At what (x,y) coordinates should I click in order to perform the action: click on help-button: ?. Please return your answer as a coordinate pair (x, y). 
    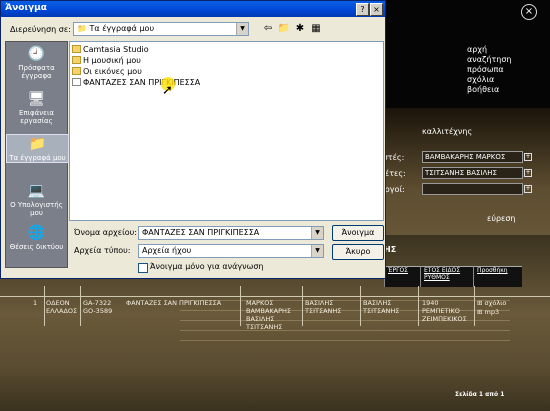
    Looking at the image, I should click on (362, 9).